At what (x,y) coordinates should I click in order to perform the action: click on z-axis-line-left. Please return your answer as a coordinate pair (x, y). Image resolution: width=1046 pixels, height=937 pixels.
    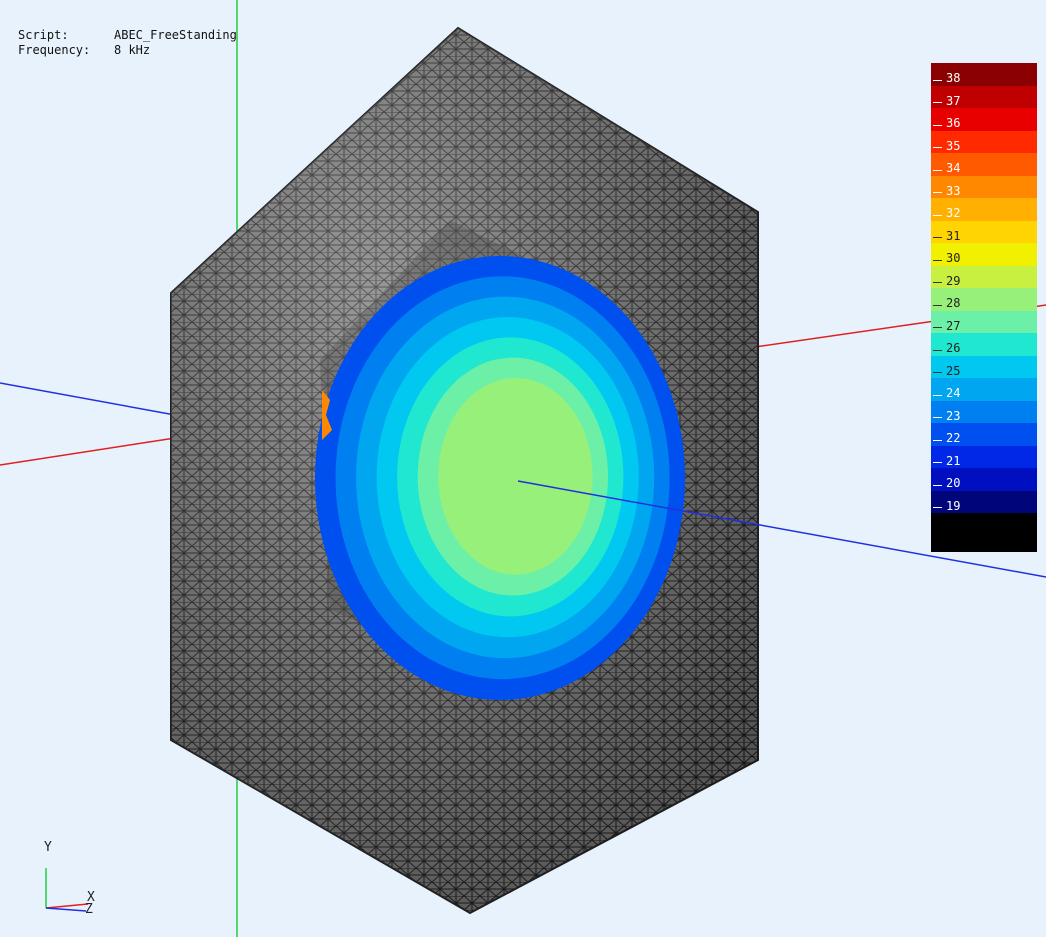
    Looking at the image, I should click on (88, 399).